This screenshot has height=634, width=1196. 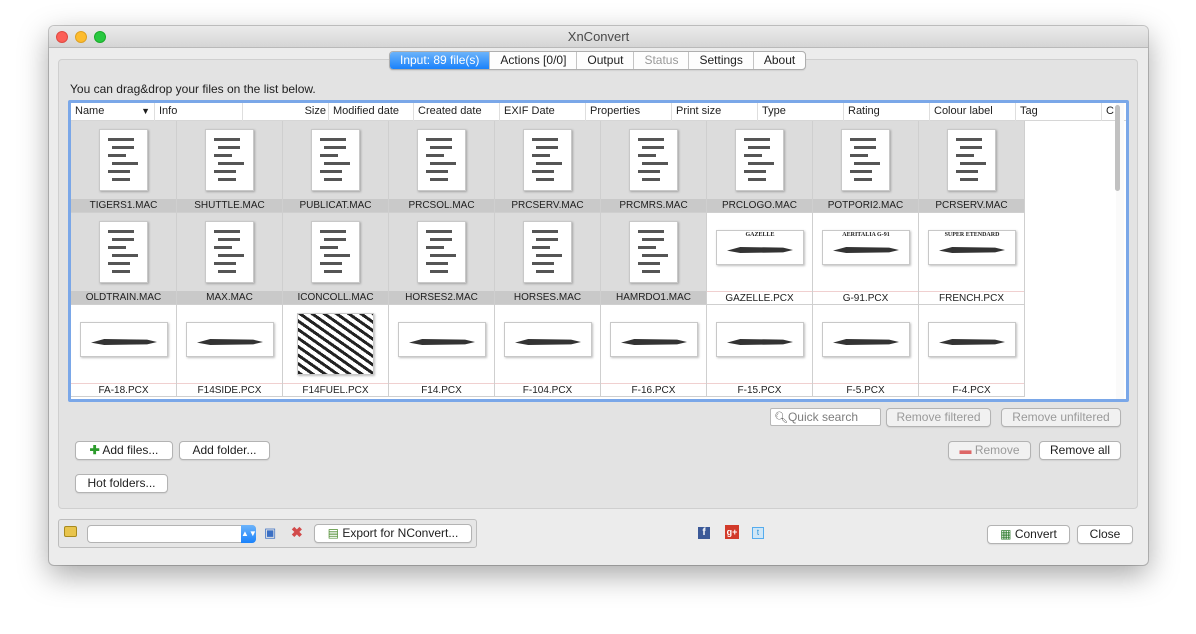 What do you see at coordinates (548, 167) in the screenshot?
I see `file-thumbnail-cell: PRCSERV.MAC` at bounding box center [548, 167].